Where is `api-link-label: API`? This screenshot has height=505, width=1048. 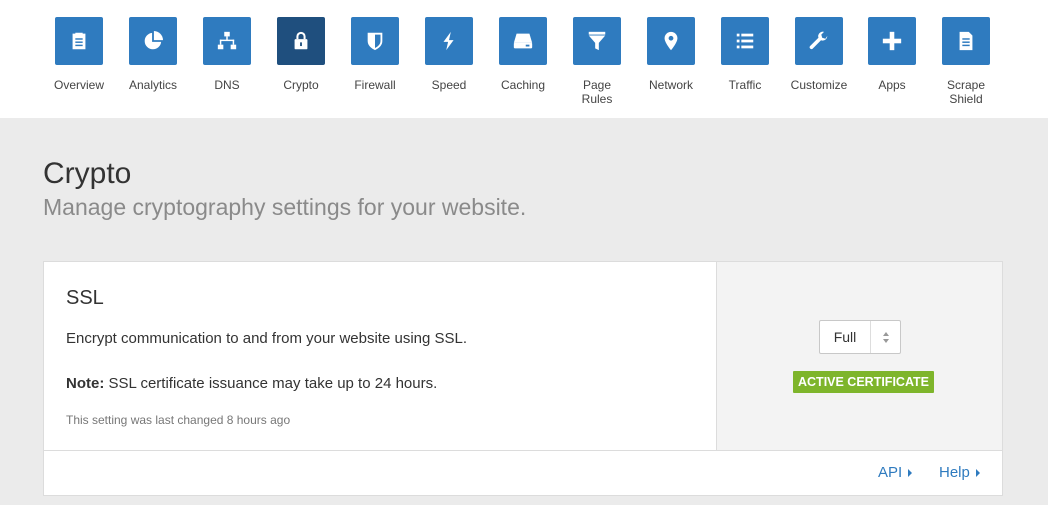
api-link-label: API is located at coordinates (890, 472).